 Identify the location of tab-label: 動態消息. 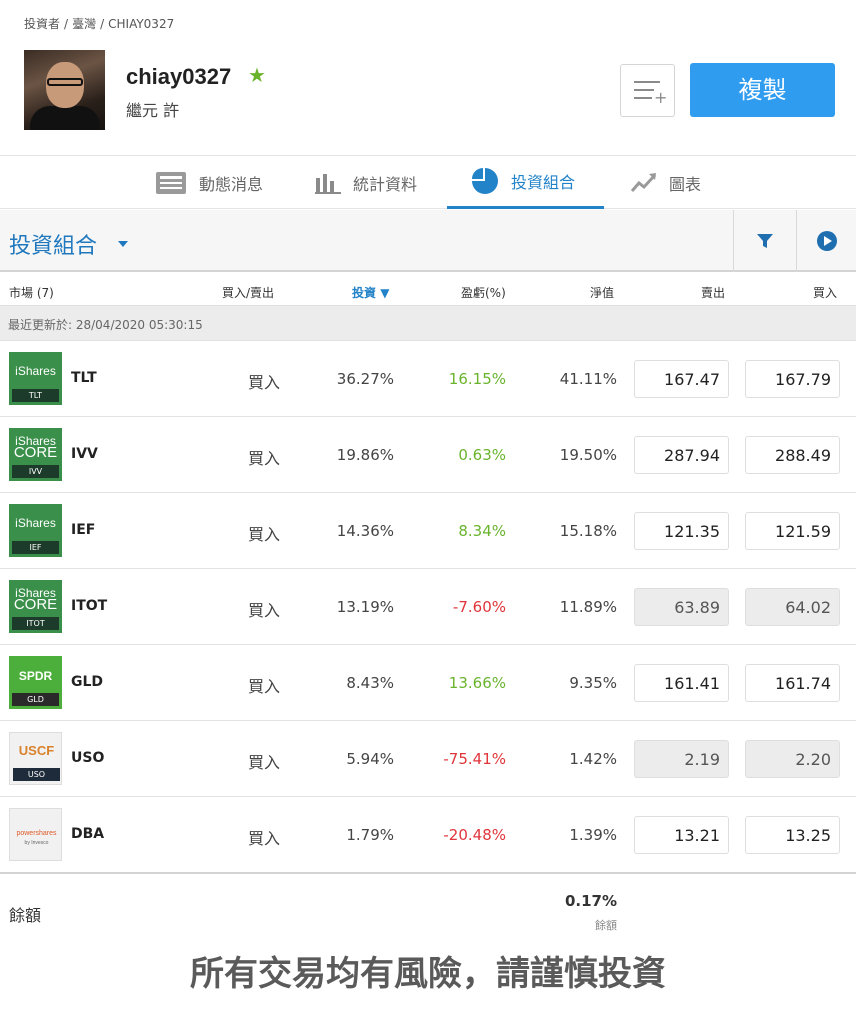
(231, 184).